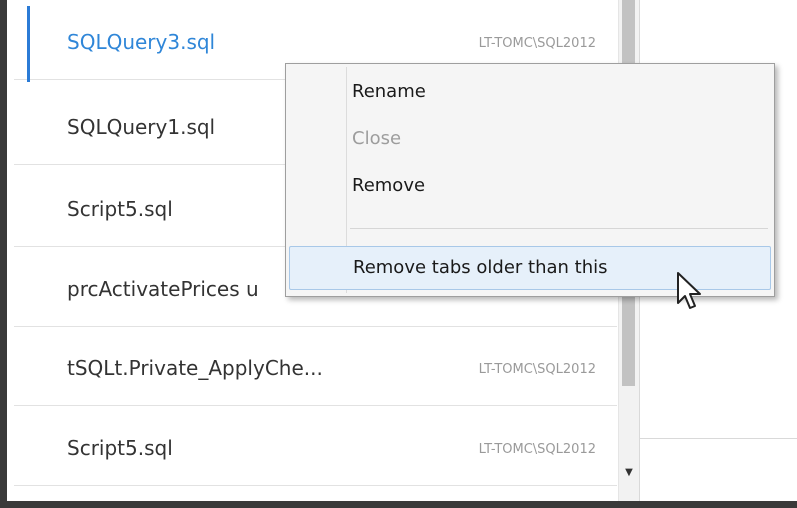 The height and width of the screenshot is (508, 797). I want to click on tab-name: prcActivatePrices u, so click(163, 289).